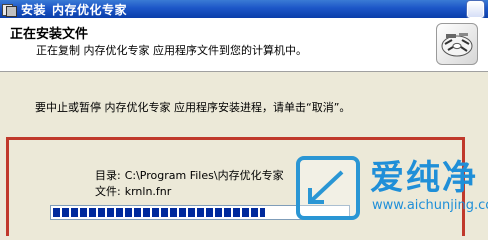 This screenshot has height=240, width=488. I want to click on window-title: 安装 内存优化专家, so click(77, 9).